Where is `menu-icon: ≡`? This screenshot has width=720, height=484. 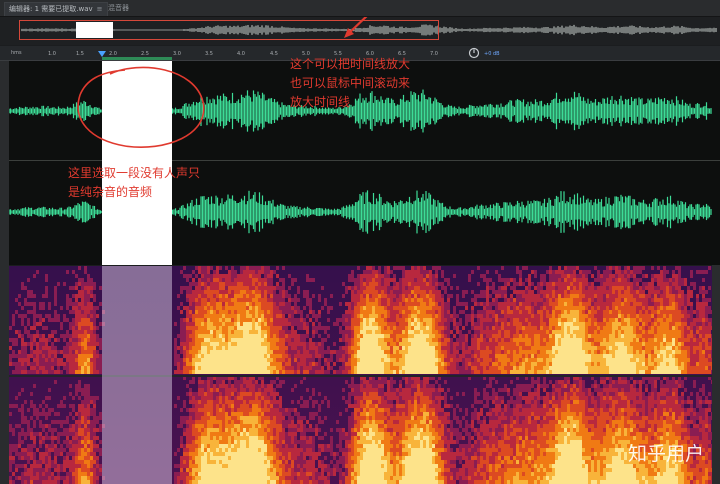
menu-icon: ≡ is located at coordinates (100, 9).